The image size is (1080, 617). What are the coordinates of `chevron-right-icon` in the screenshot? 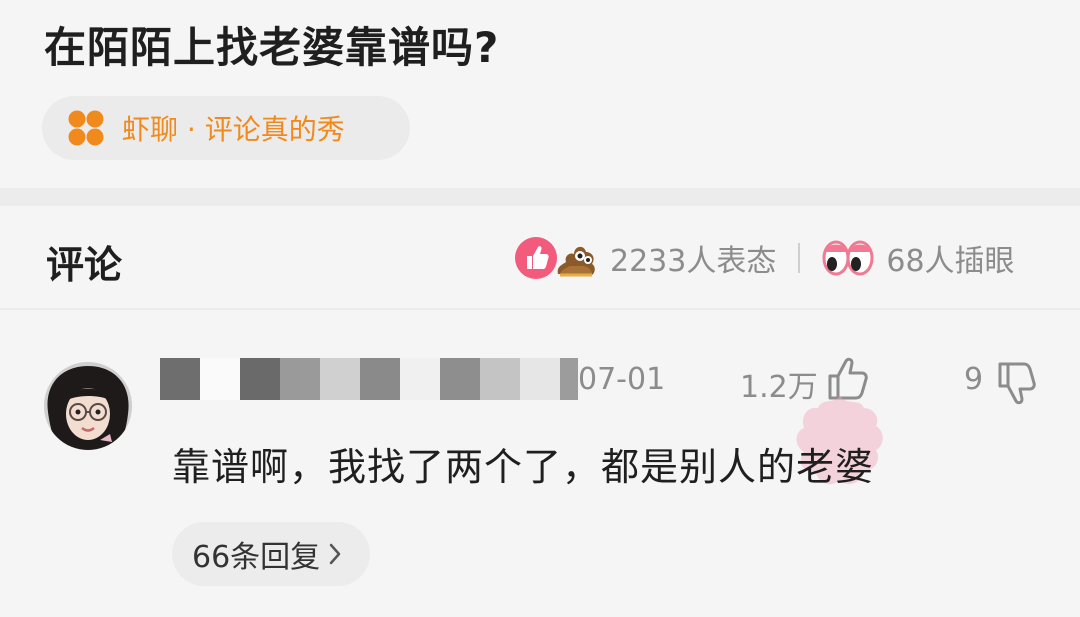 It's located at (335, 554).